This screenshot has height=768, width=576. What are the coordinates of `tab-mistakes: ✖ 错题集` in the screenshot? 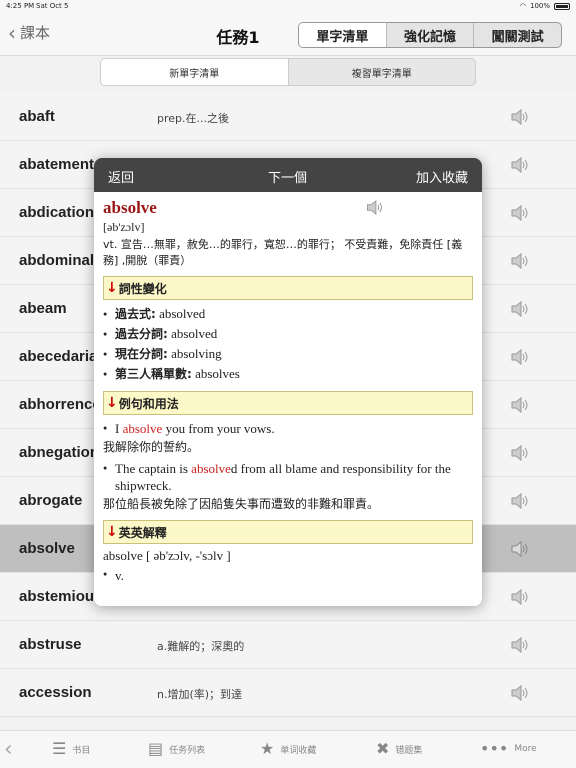 It's located at (399, 749).